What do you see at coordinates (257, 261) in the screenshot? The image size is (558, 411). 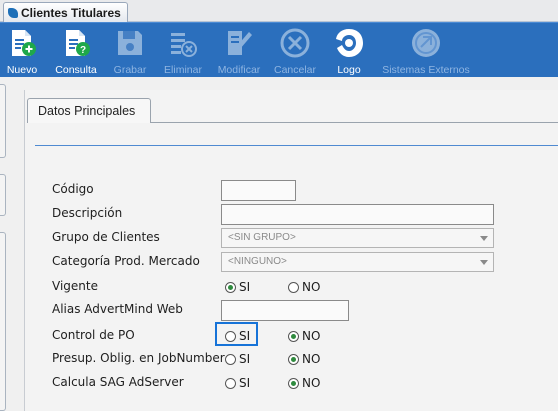 I see `categoria-value: <NINGUNO>` at bounding box center [257, 261].